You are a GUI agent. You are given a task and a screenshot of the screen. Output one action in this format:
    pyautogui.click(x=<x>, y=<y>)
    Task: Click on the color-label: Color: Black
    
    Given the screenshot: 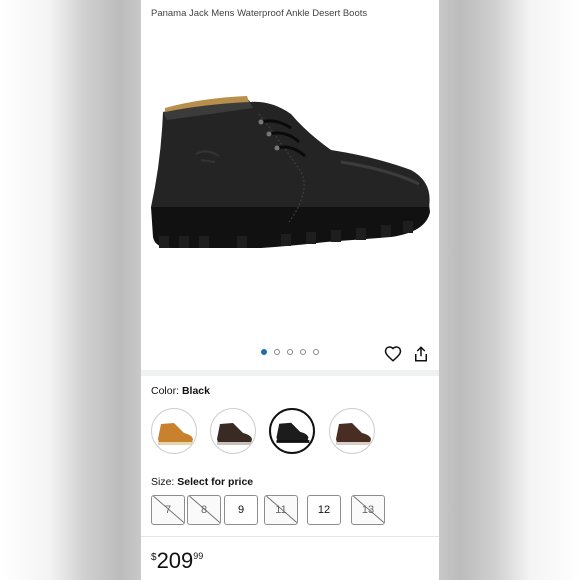 What is the action you would take?
    pyautogui.click(x=180, y=391)
    